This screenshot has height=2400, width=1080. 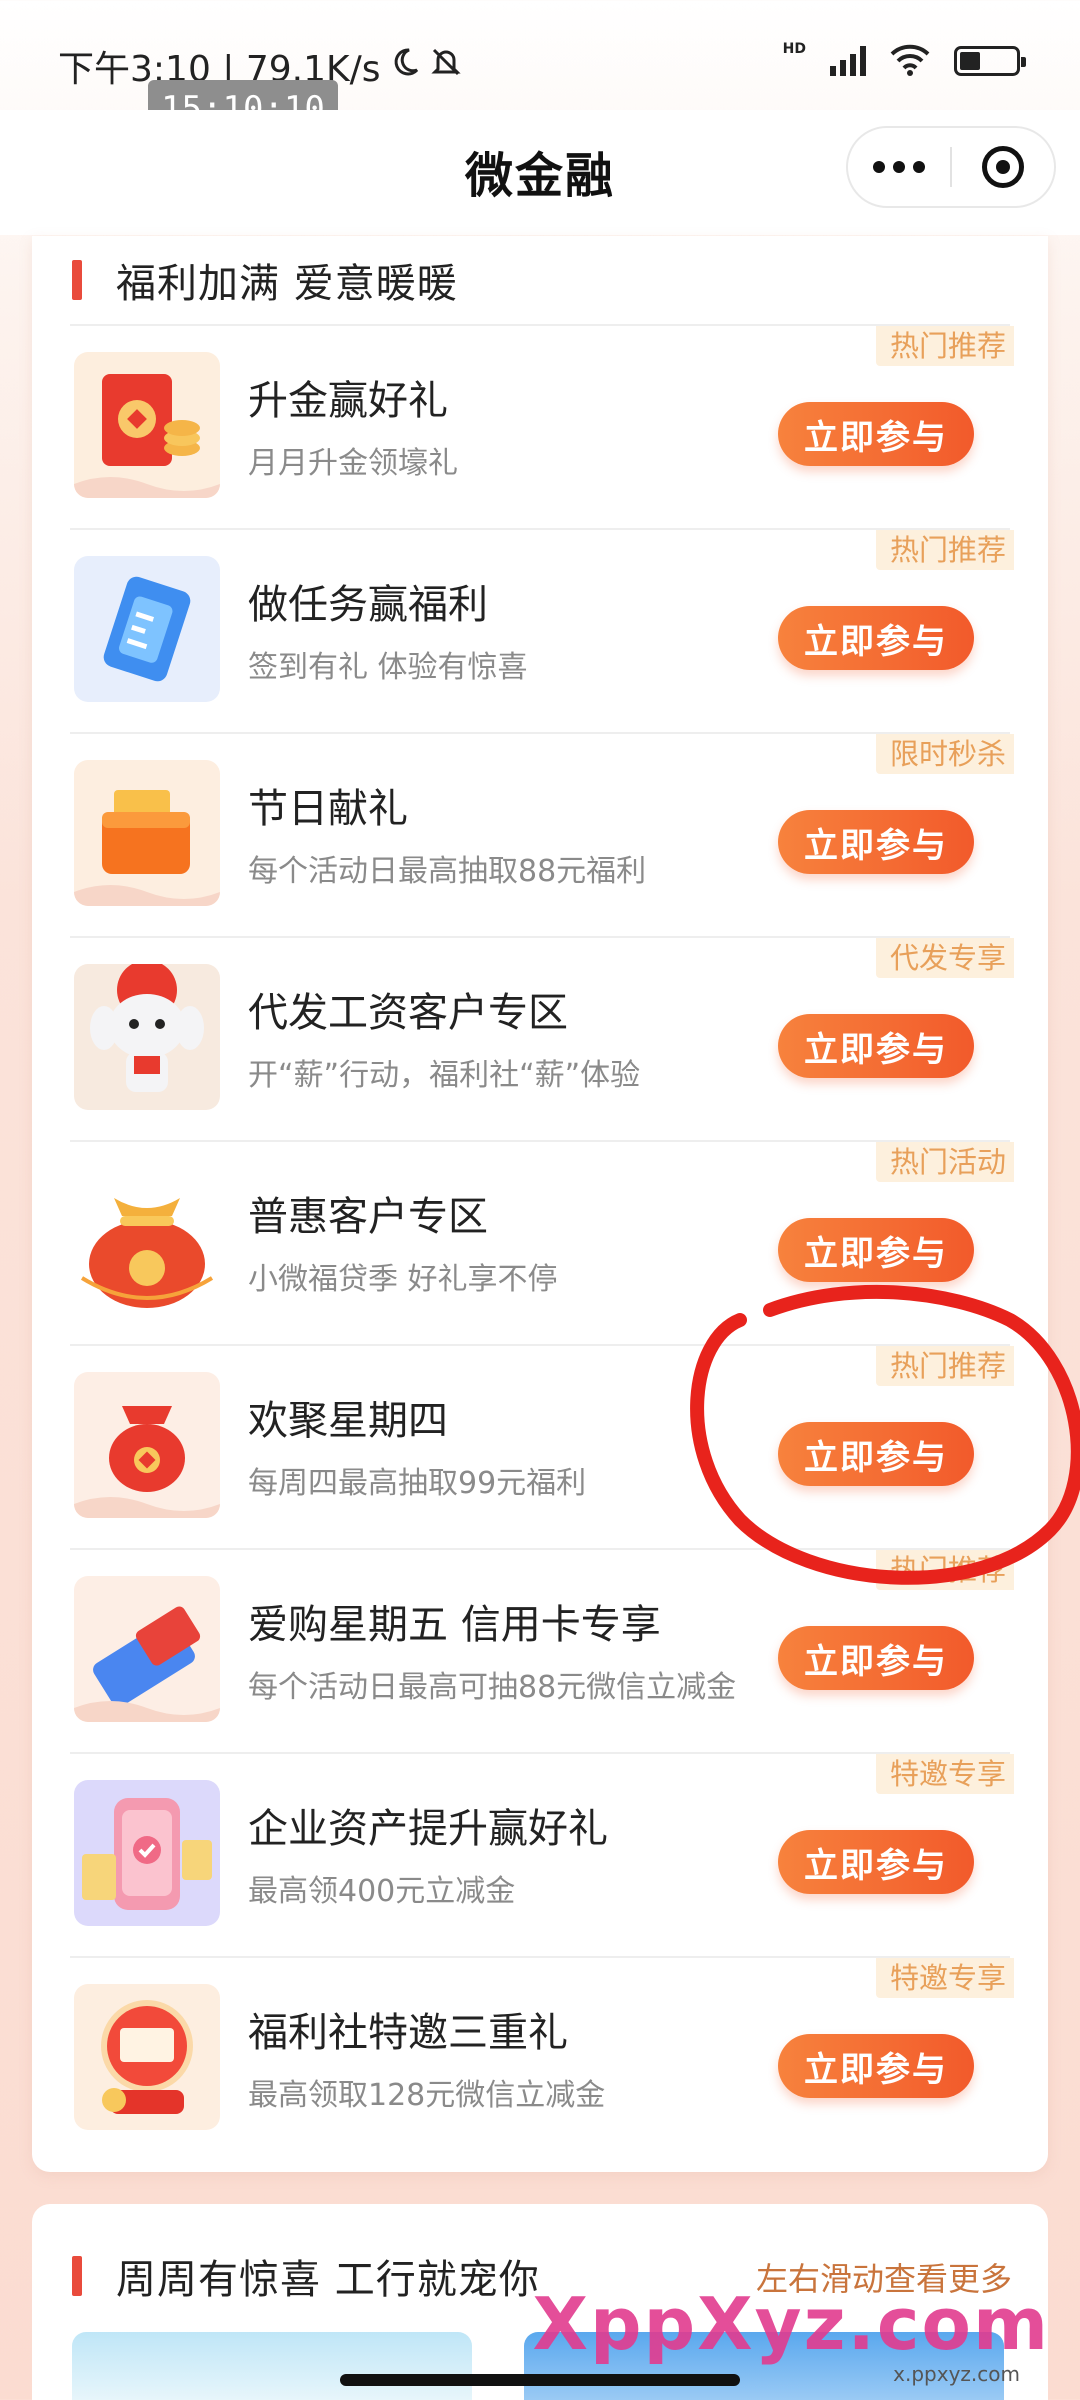 What do you see at coordinates (794, 49) in the screenshot?
I see `network-type: HD` at bounding box center [794, 49].